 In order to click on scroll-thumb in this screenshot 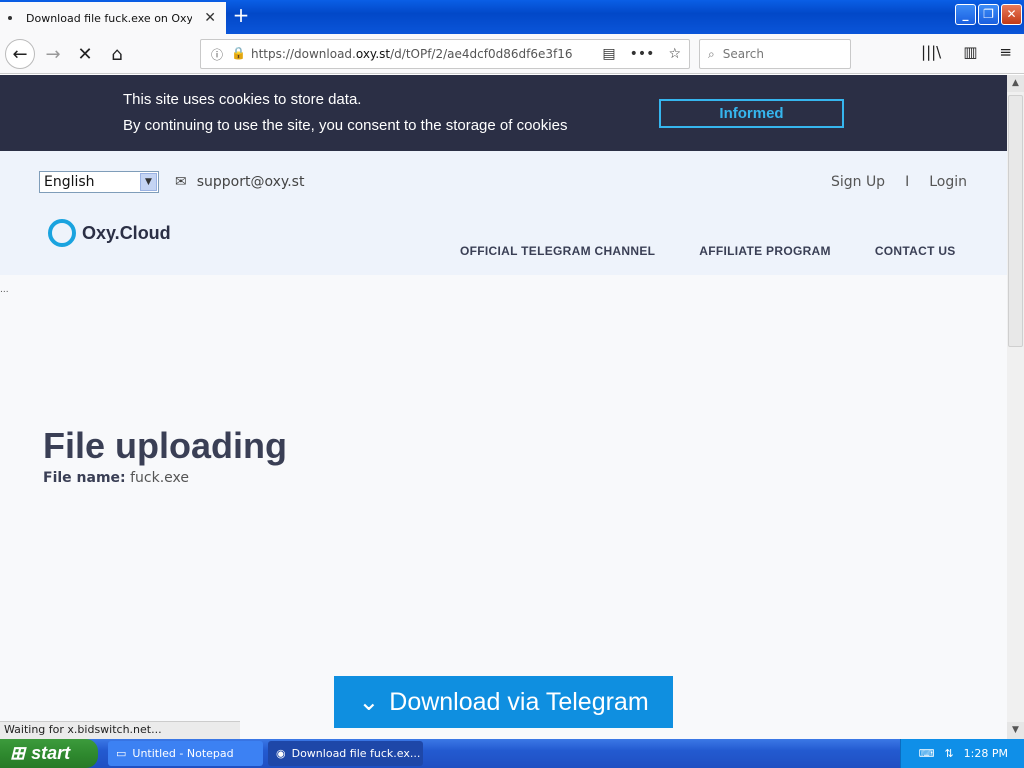, I will do `click(1015, 221)`.